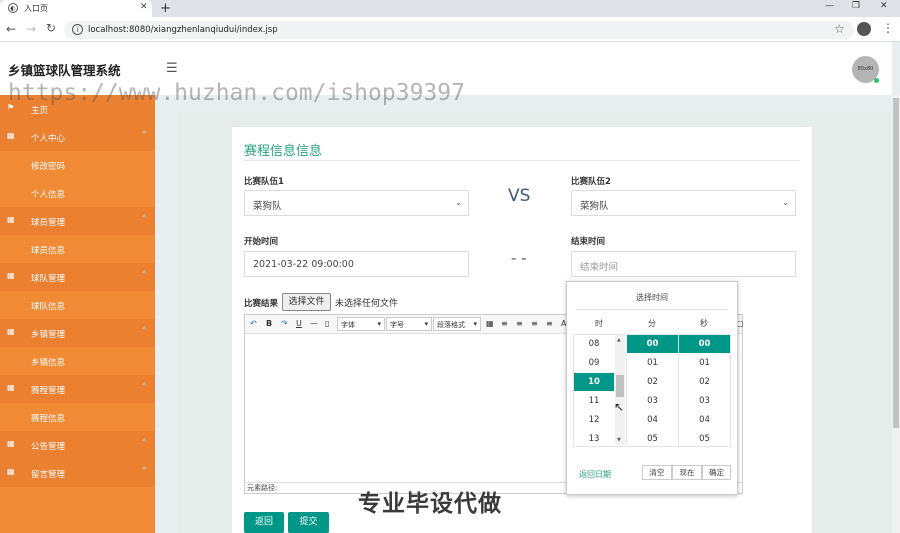  Describe the element at coordinates (299, 323) in the screenshot. I see `underline-icon: U` at that location.